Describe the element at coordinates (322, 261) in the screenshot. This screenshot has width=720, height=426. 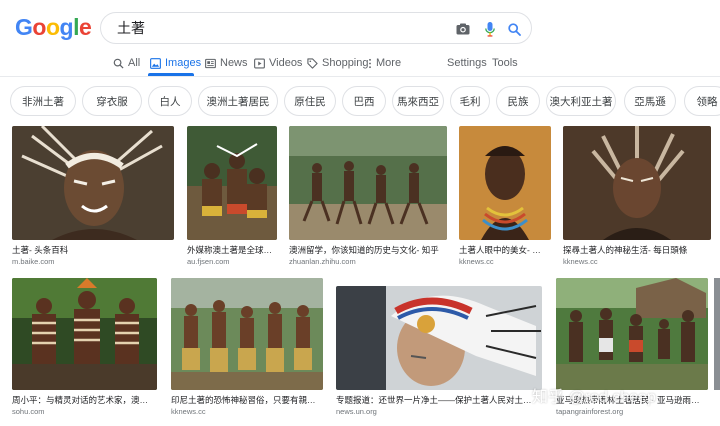
I see `result-source: zhuanlan.zhihu.com` at that location.